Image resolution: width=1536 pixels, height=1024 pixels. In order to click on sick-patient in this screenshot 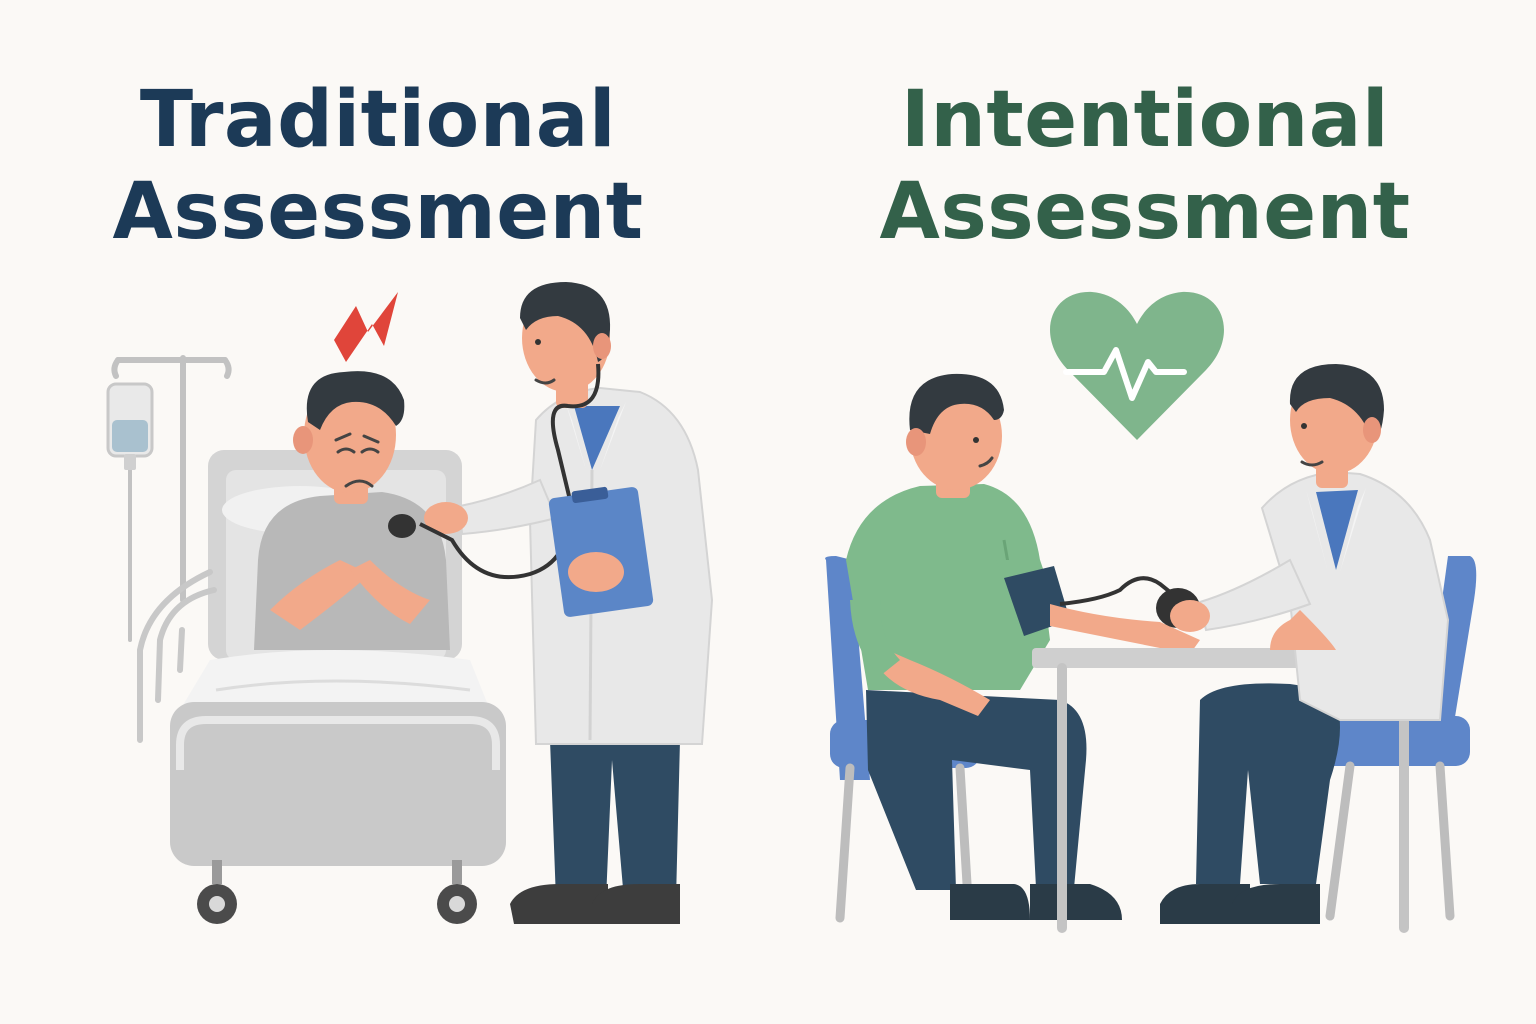, I will do `click(352, 510)`.